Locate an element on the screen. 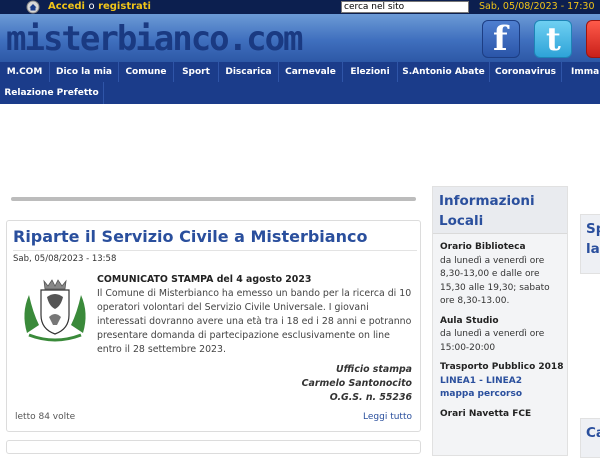  section-divider is located at coordinates (213, 199).